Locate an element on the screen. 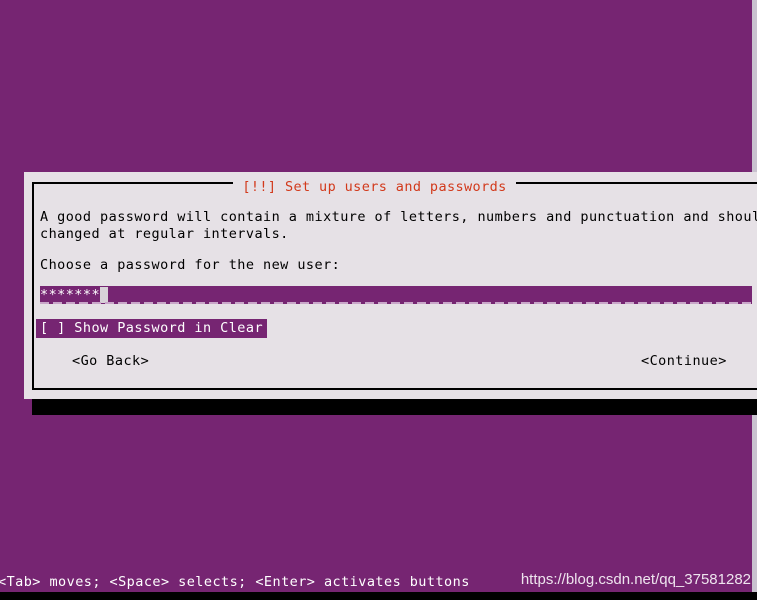 This screenshot has height=600, width=757. password-prompt-label: Choose a password for the new user: is located at coordinates (190, 265).